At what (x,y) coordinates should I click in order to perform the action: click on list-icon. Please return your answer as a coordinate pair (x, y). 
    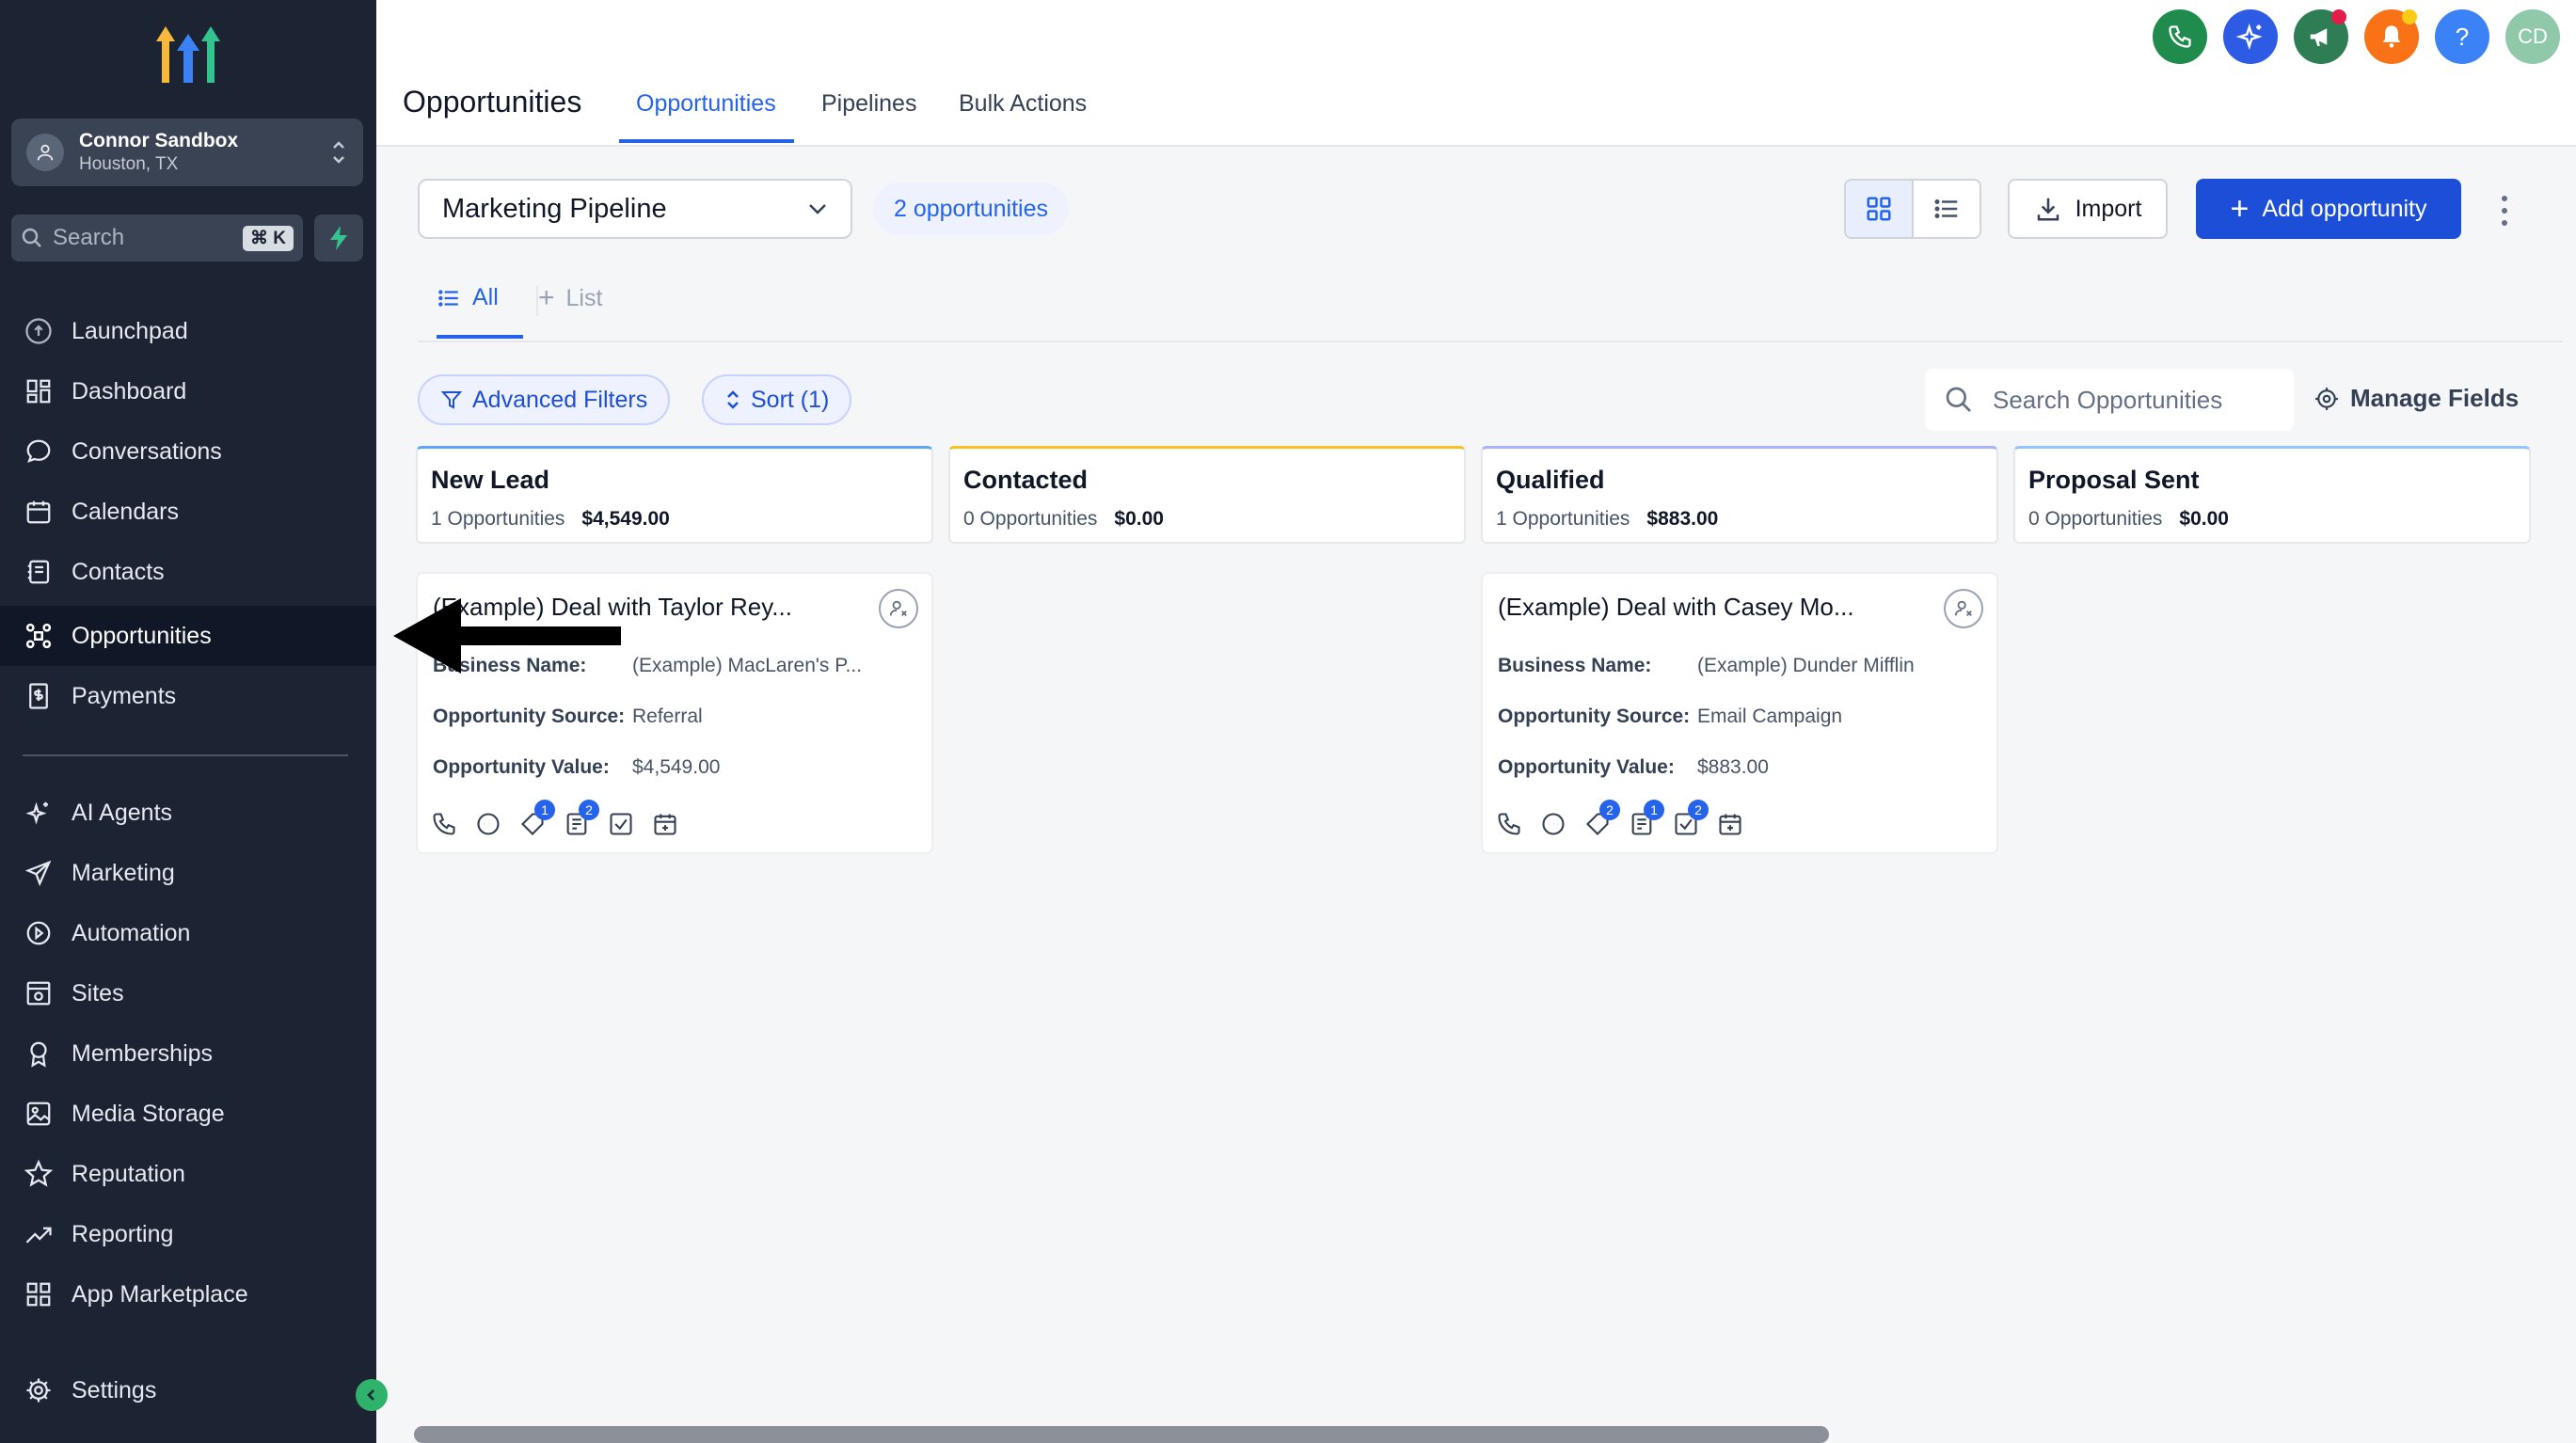
    Looking at the image, I should click on (448, 298).